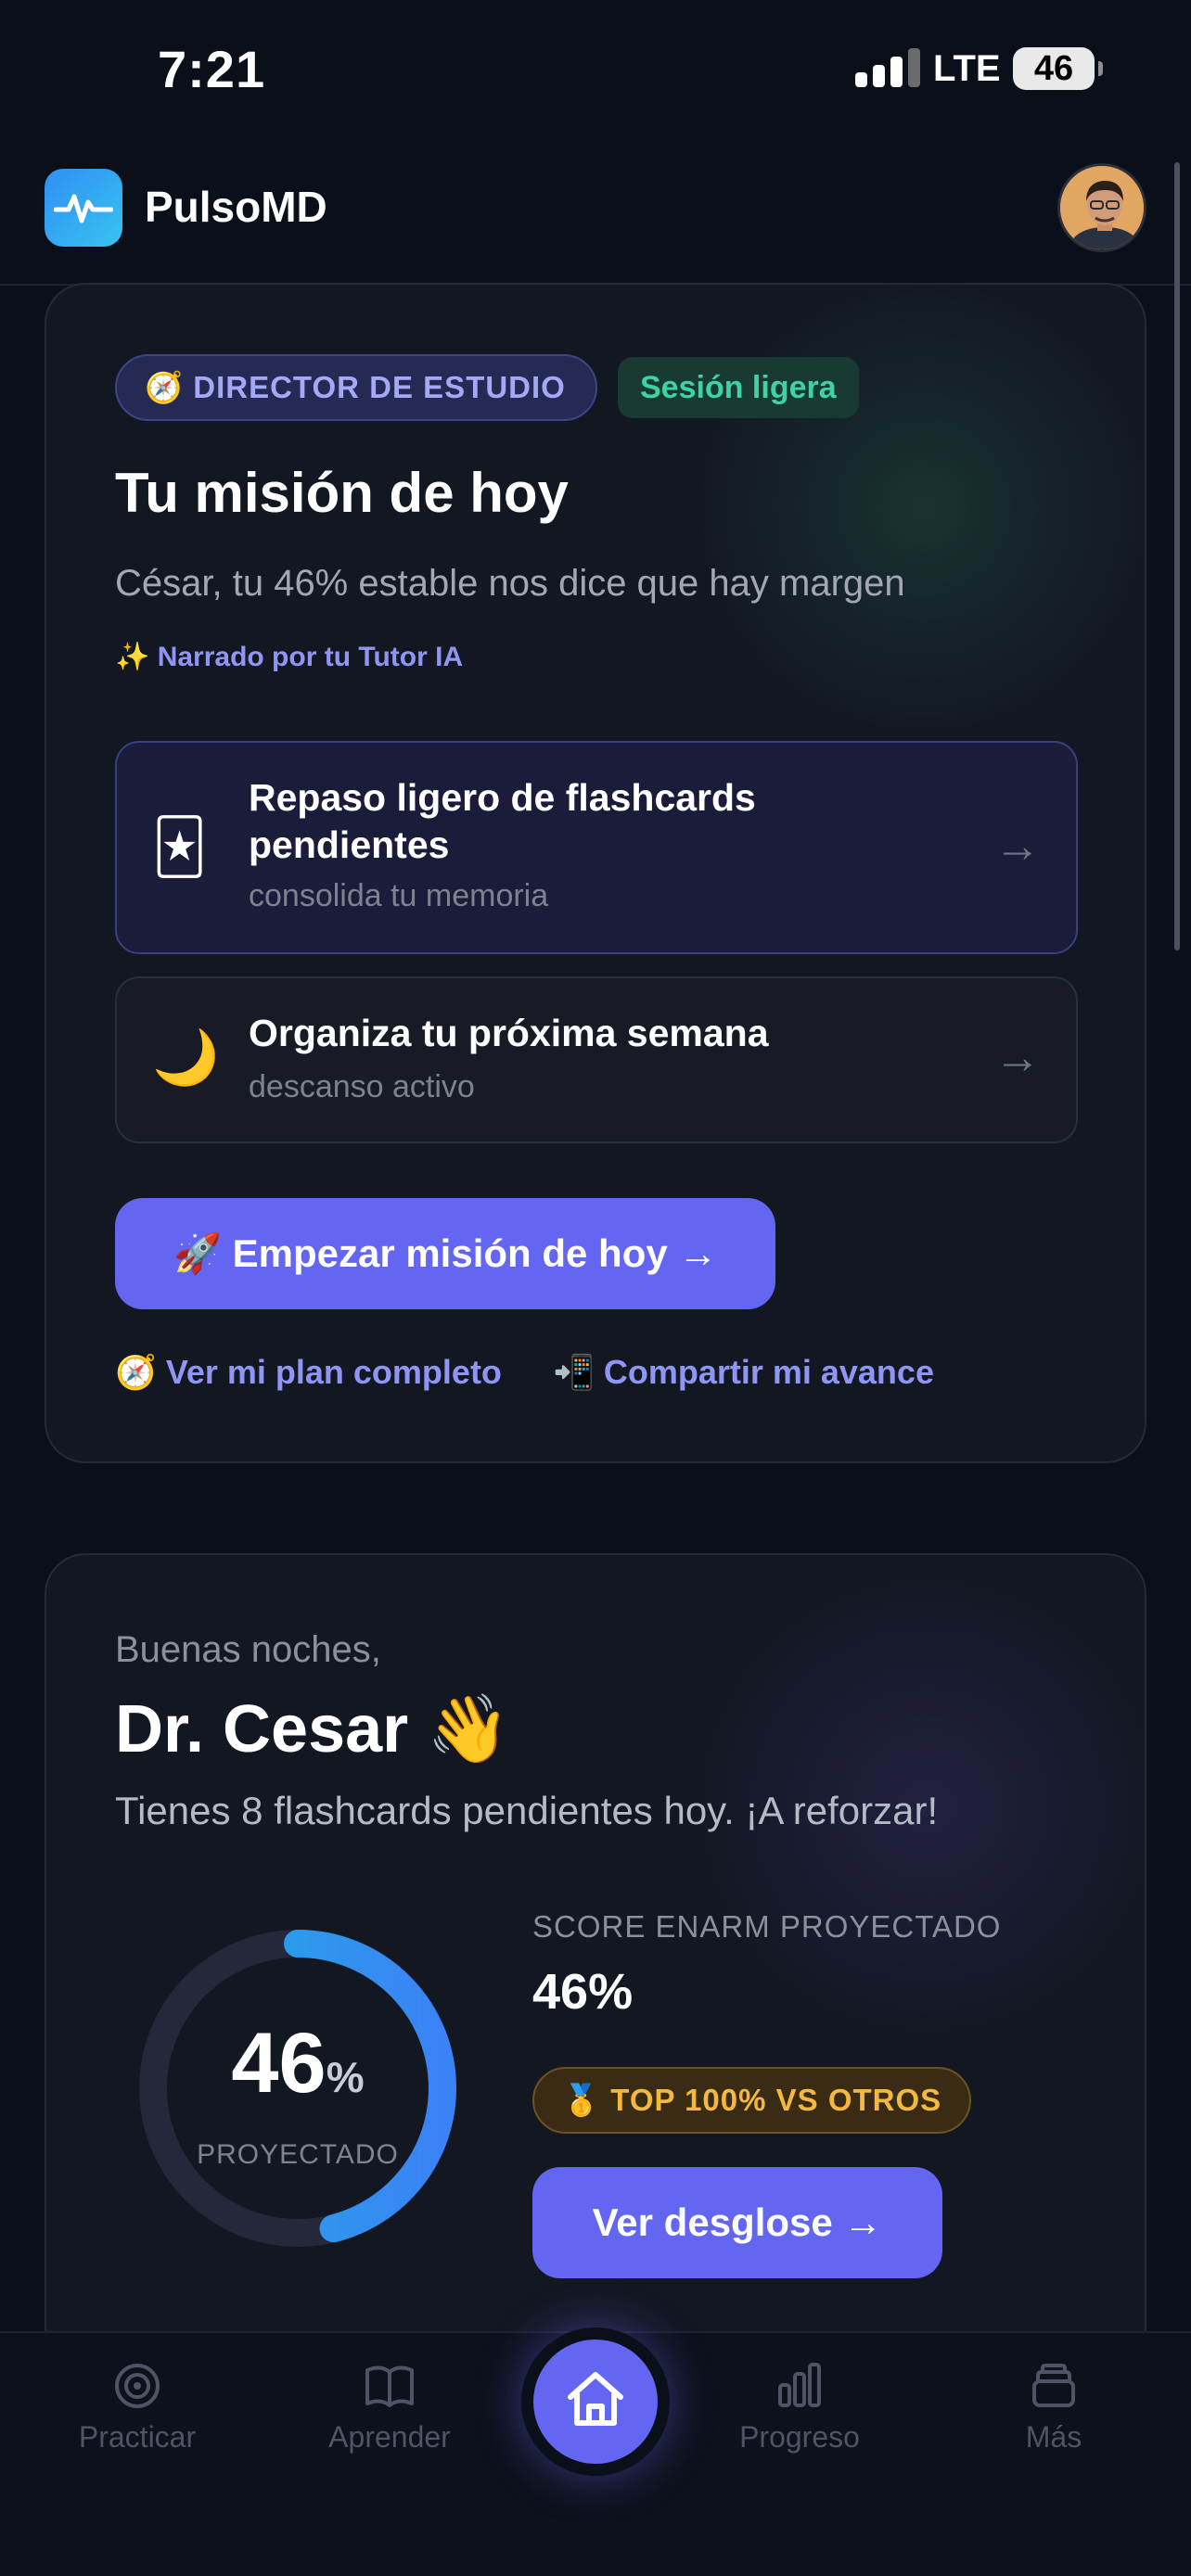 The width and height of the screenshot is (1191, 2576). I want to click on nav-progreso: Progreso, so click(799, 2408).